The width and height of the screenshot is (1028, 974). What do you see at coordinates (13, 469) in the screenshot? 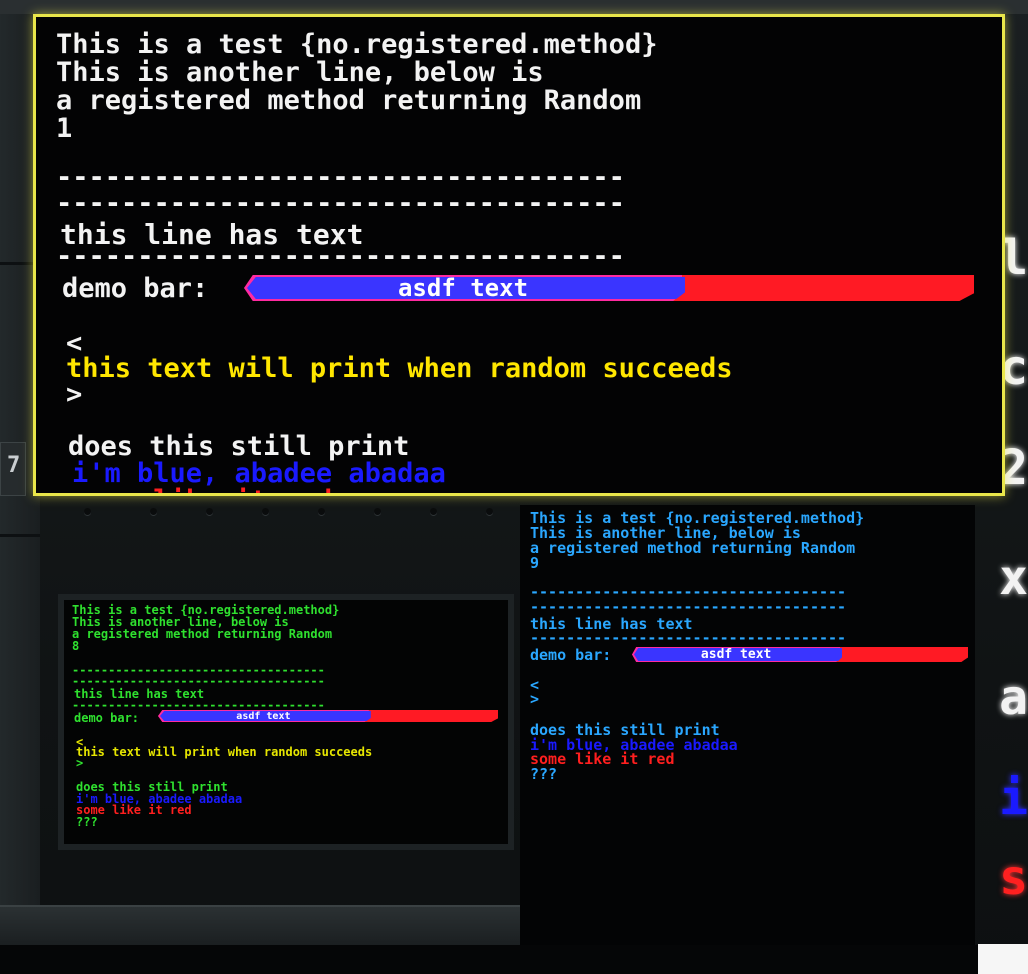
I see `wall-bracket: 7` at bounding box center [13, 469].